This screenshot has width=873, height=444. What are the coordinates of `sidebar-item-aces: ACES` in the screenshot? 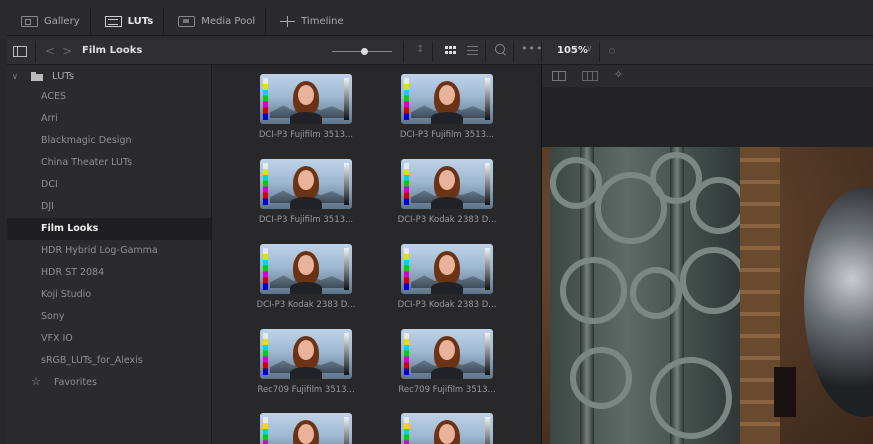 It's located at (109, 97).